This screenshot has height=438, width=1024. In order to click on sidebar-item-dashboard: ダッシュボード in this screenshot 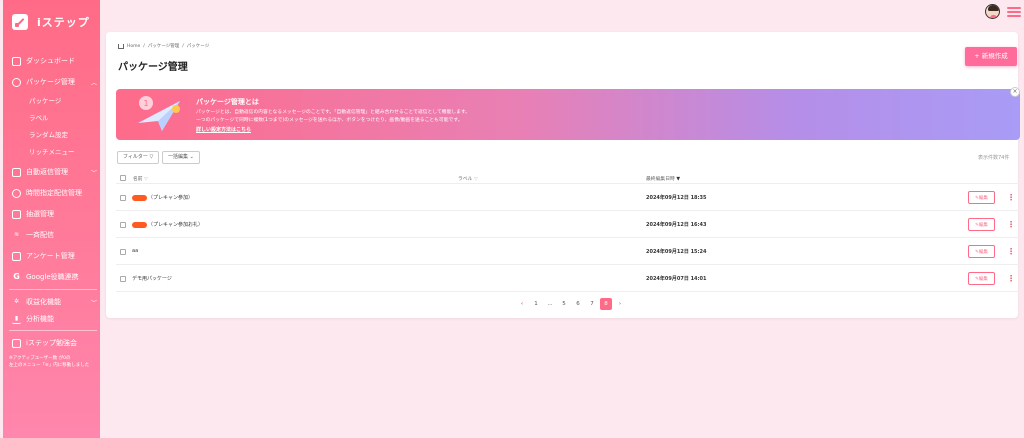, I will do `click(54, 61)`.